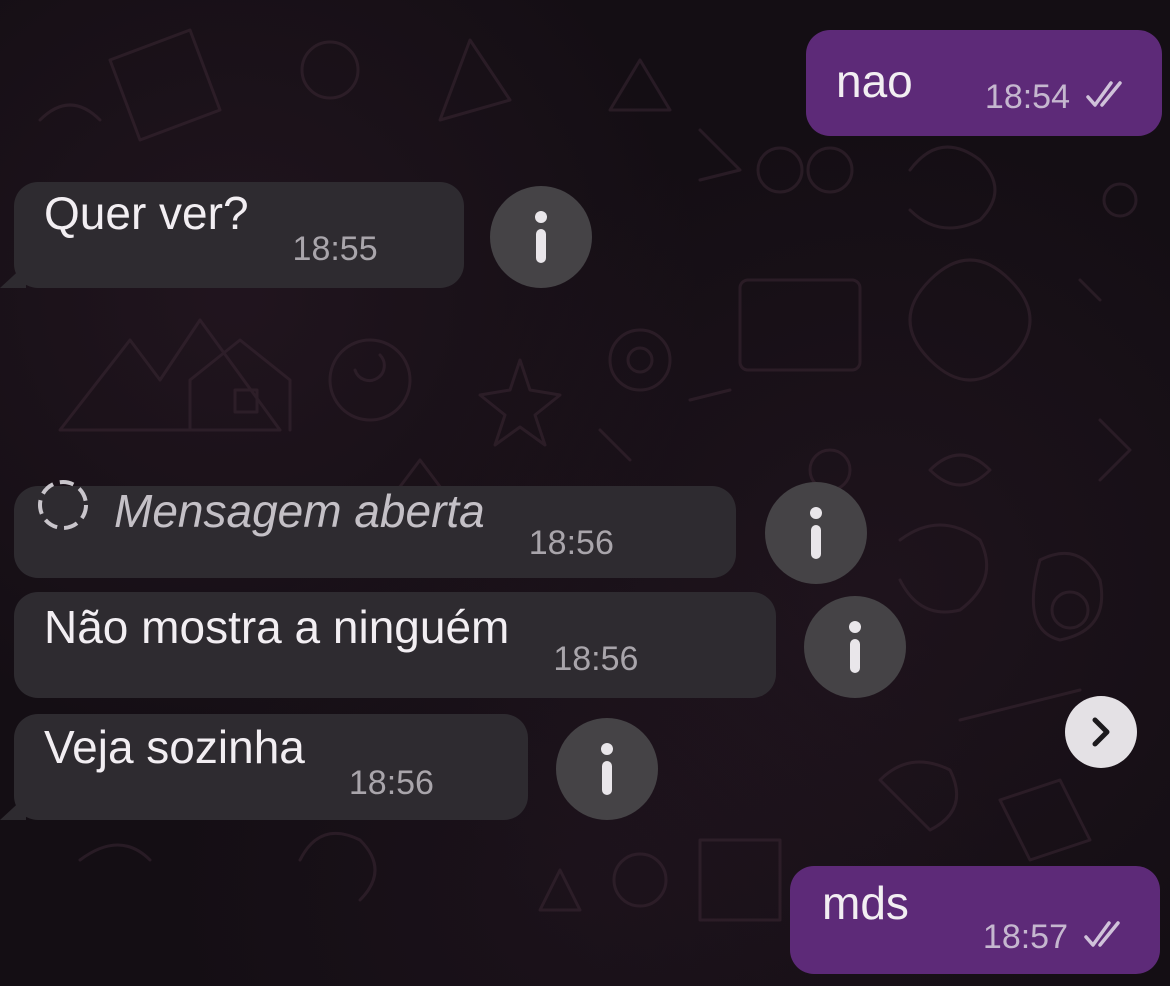  What do you see at coordinates (299, 511) in the screenshot?
I see `message-text: Mensagem aberta` at bounding box center [299, 511].